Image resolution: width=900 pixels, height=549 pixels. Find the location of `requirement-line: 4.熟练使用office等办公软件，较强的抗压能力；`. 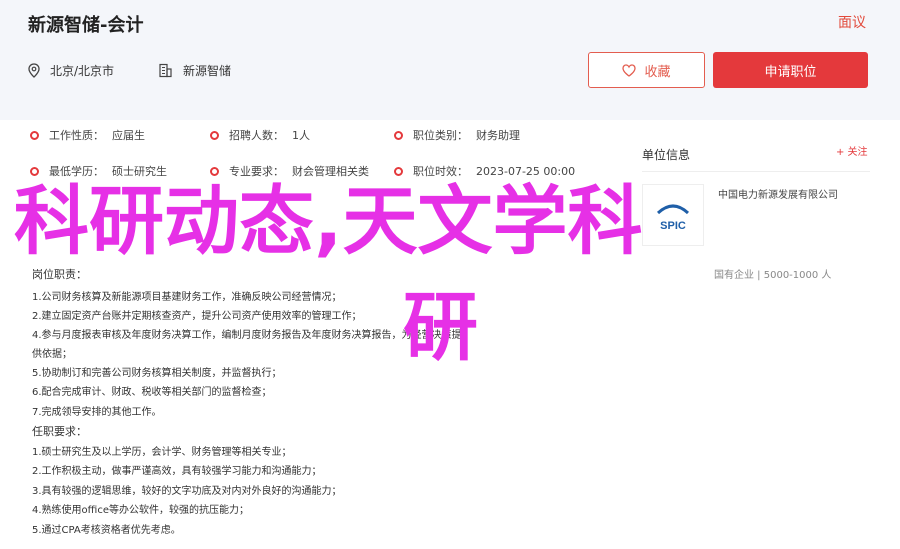

requirement-line: 4.熟练使用office等办公软件，较强的抗压能力； is located at coordinates (140, 510).